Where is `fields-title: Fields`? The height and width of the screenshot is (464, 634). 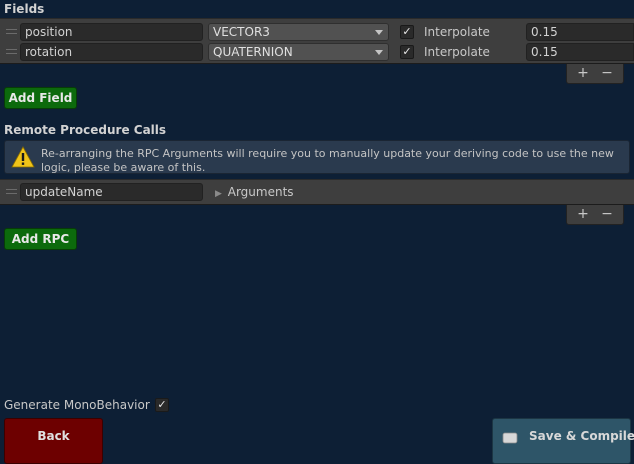
fields-title: Fields is located at coordinates (24, 9).